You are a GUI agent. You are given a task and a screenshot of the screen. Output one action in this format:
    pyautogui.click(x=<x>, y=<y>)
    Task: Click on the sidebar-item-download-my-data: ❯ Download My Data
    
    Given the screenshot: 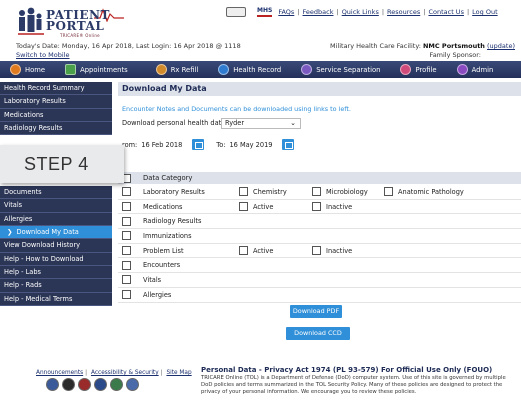 What is the action you would take?
    pyautogui.click(x=56, y=233)
    